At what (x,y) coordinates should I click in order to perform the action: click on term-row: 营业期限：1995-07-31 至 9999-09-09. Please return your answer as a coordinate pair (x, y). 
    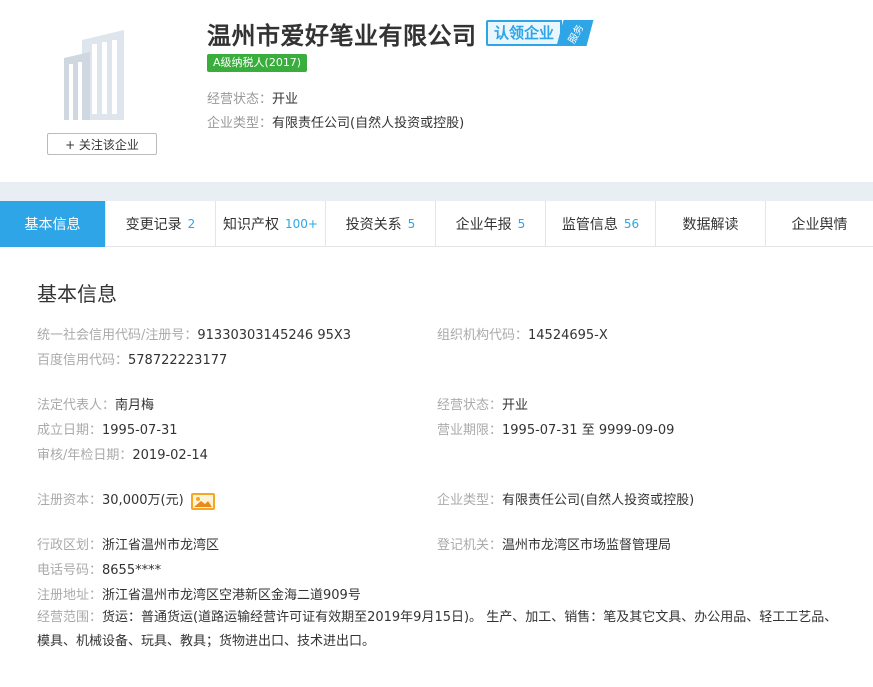
    Looking at the image, I should click on (556, 430).